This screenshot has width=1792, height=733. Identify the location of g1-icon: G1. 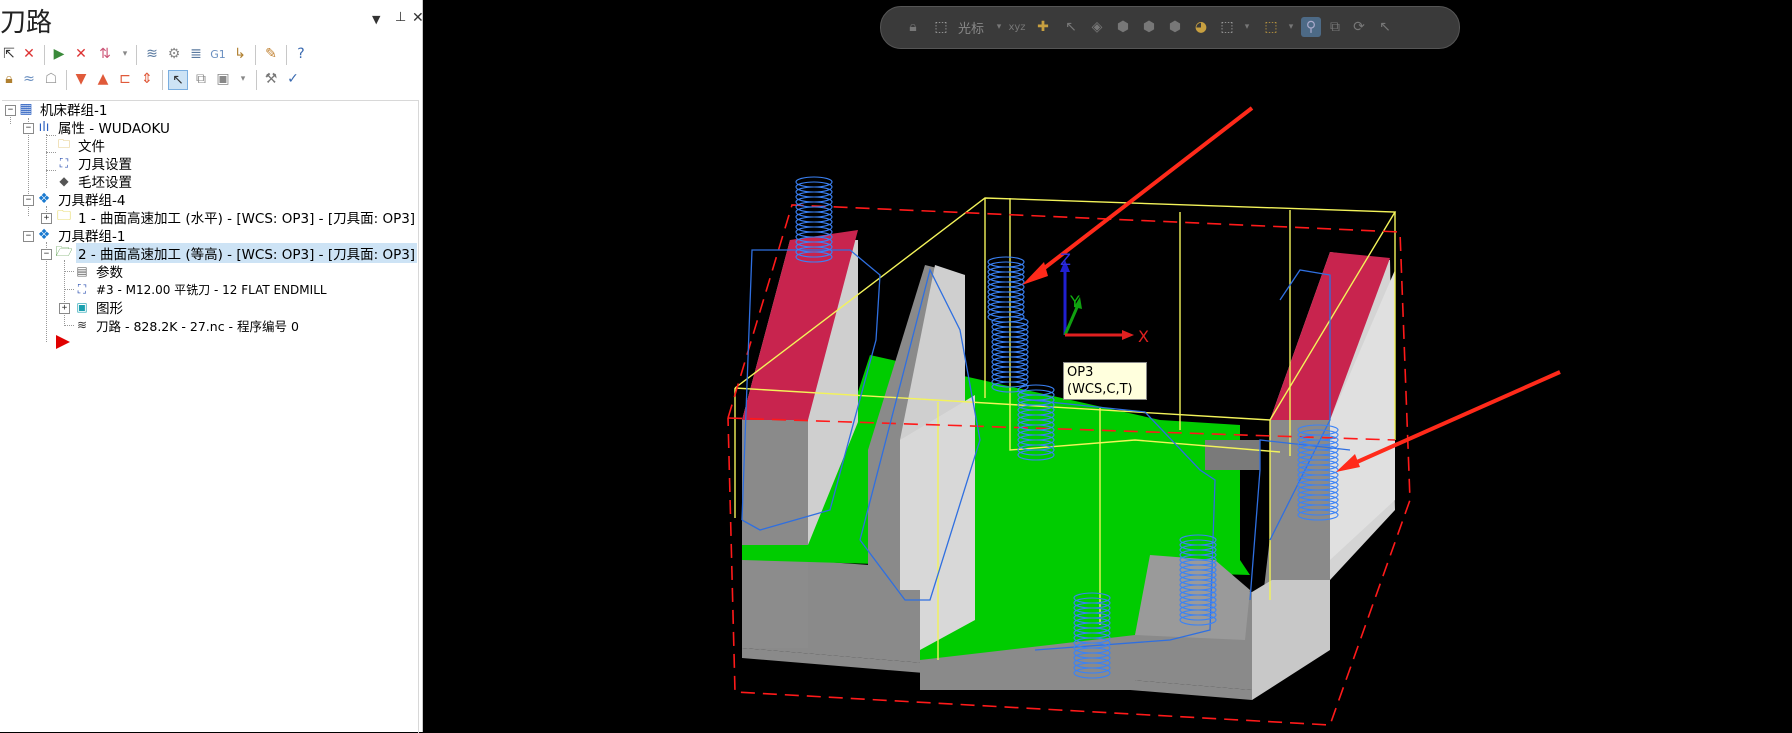
(218, 54).